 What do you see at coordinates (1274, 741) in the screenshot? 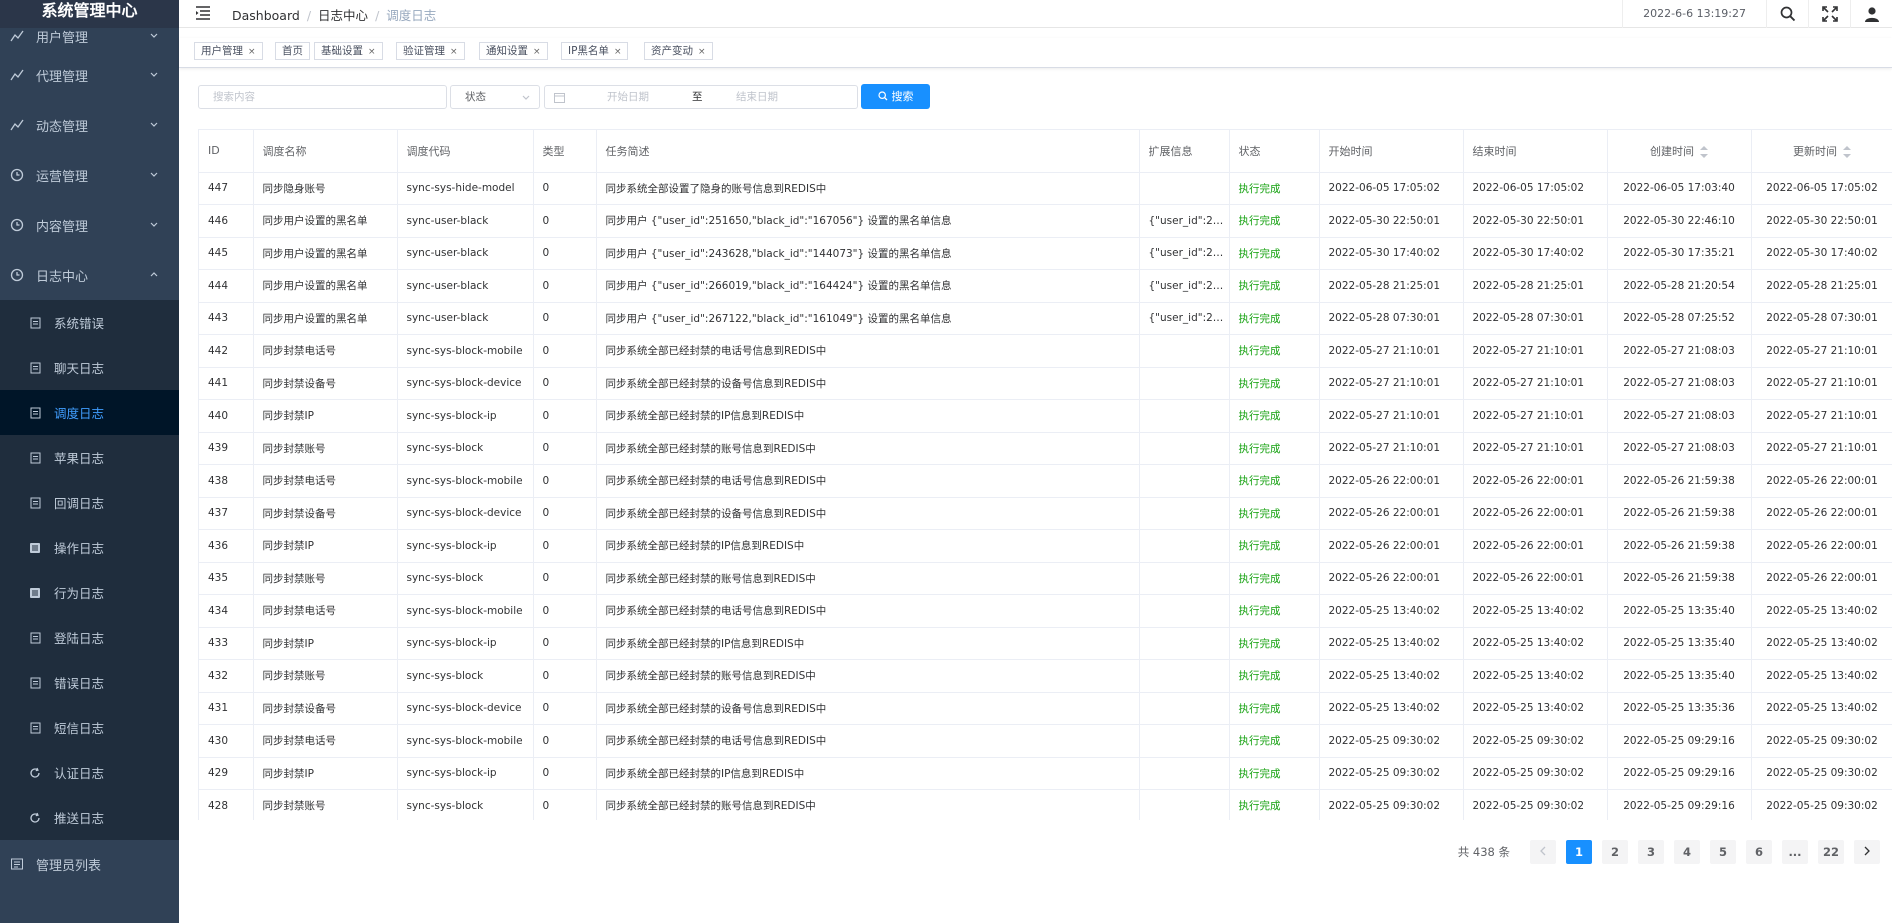
I see `cell-status: 执行完成` at bounding box center [1274, 741].